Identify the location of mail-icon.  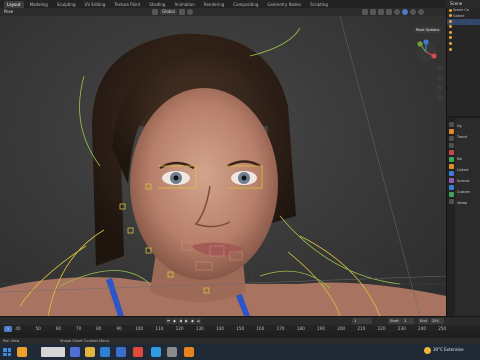
(121, 352).